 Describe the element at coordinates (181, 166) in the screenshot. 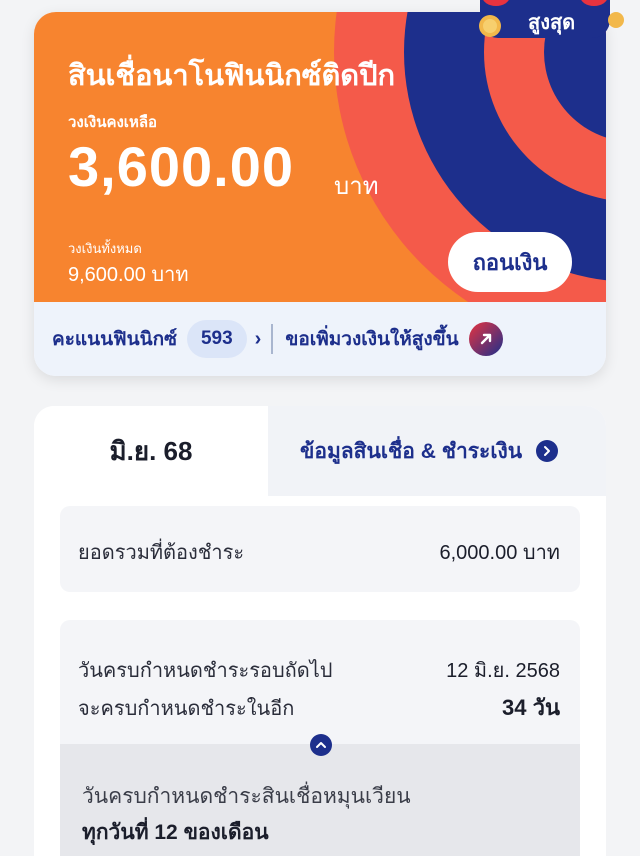

I see `remaining-amount: 3,600.00` at that location.